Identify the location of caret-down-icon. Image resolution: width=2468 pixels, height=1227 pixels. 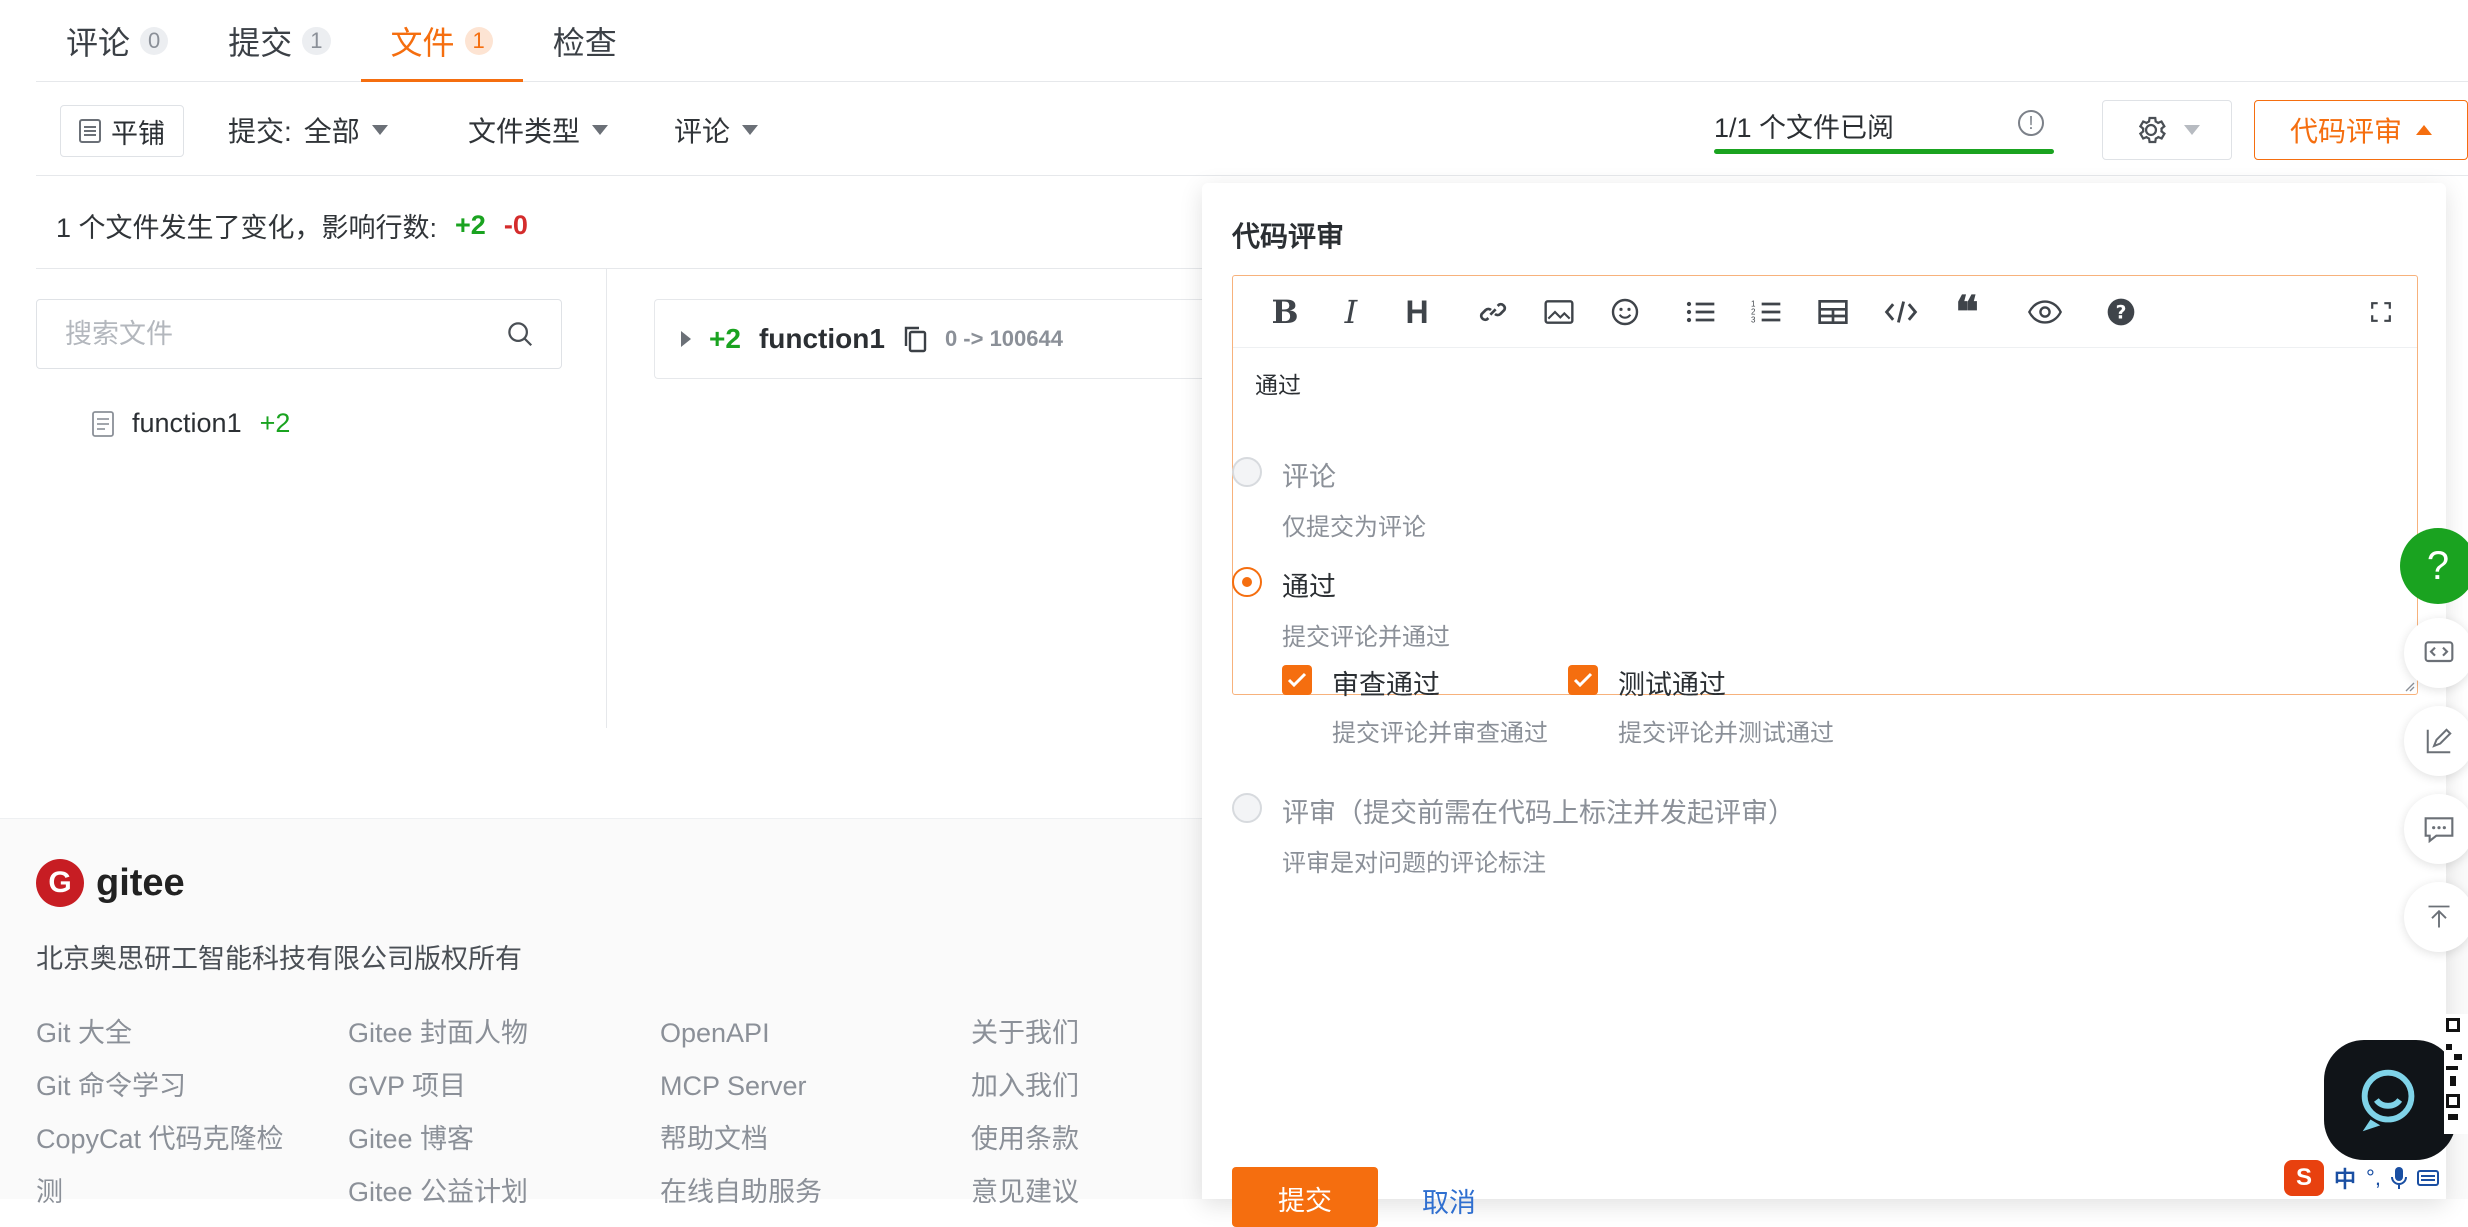
(2192, 130).